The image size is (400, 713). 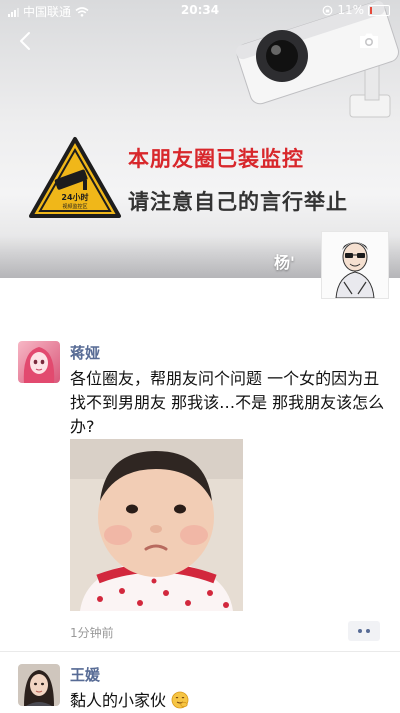 I want to click on post-photo, so click(x=156, y=525).